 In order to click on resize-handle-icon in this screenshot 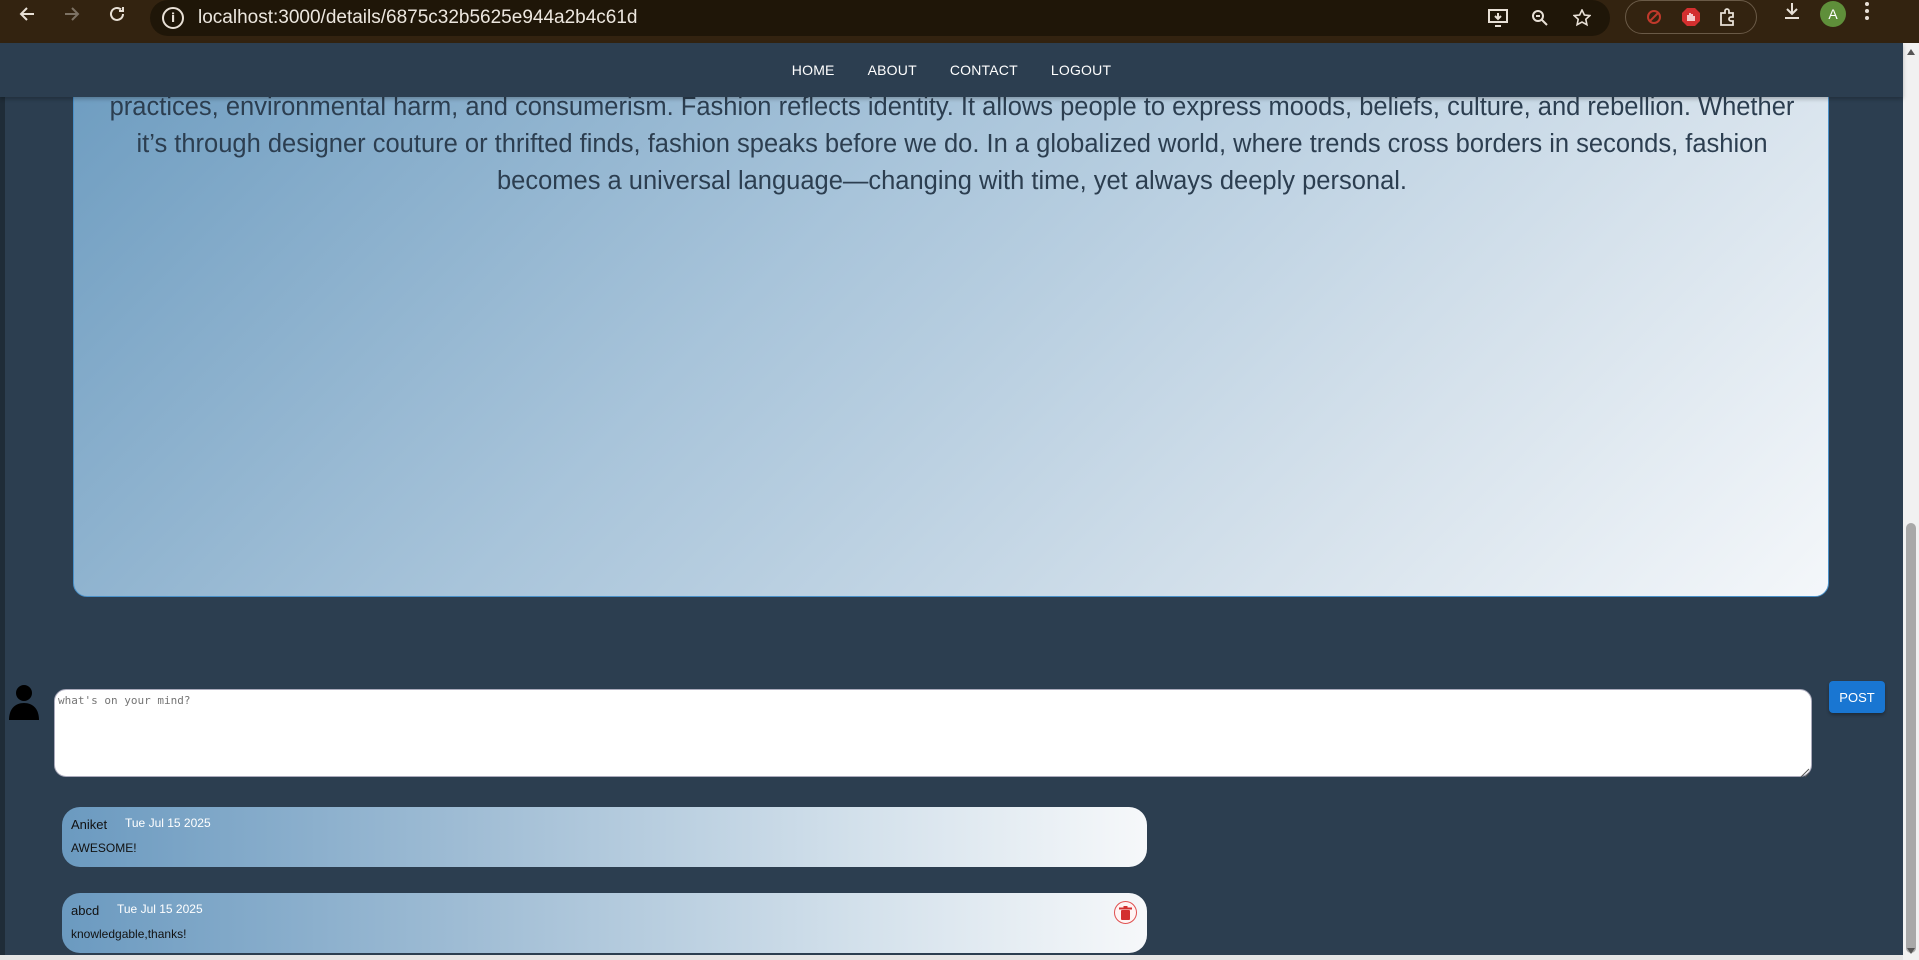, I will do `click(1805, 771)`.